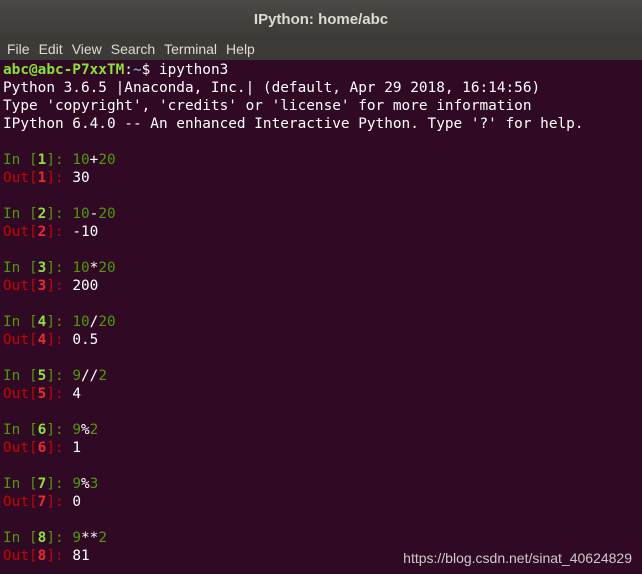 This screenshot has height=574, width=642. I want to click on output-line: Out[3]: 200, so click(50, 286).